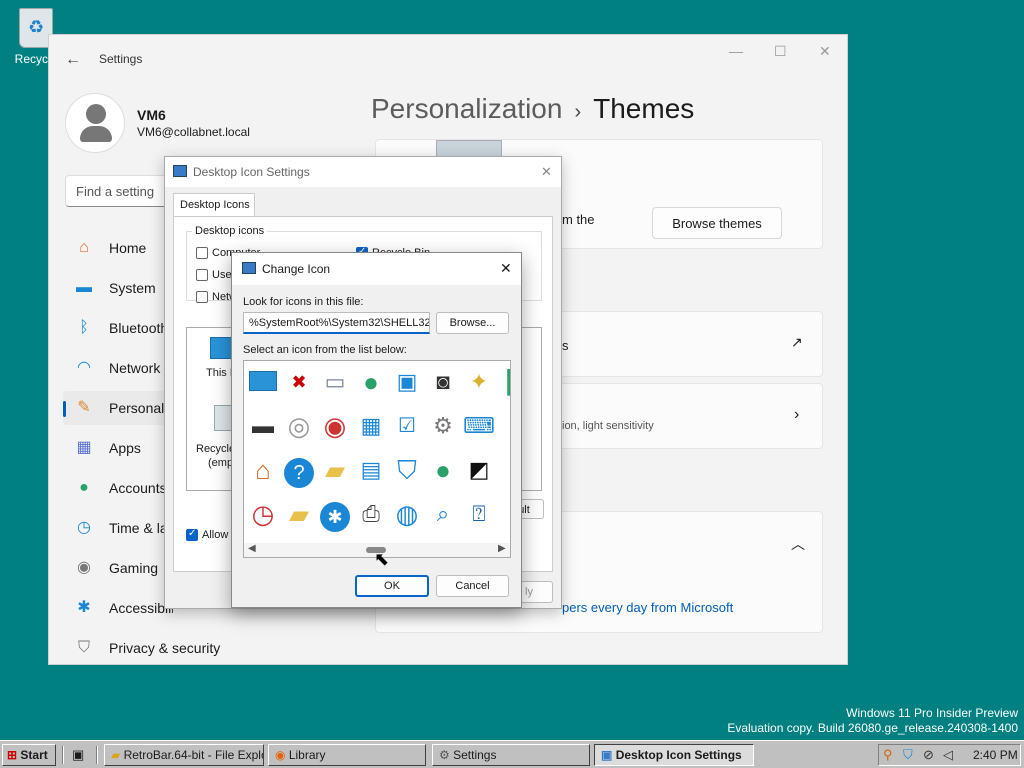  Describe the element at coordinates (407, 426) in the screenshot. I see `checkmark-icon: ☑` at that location.